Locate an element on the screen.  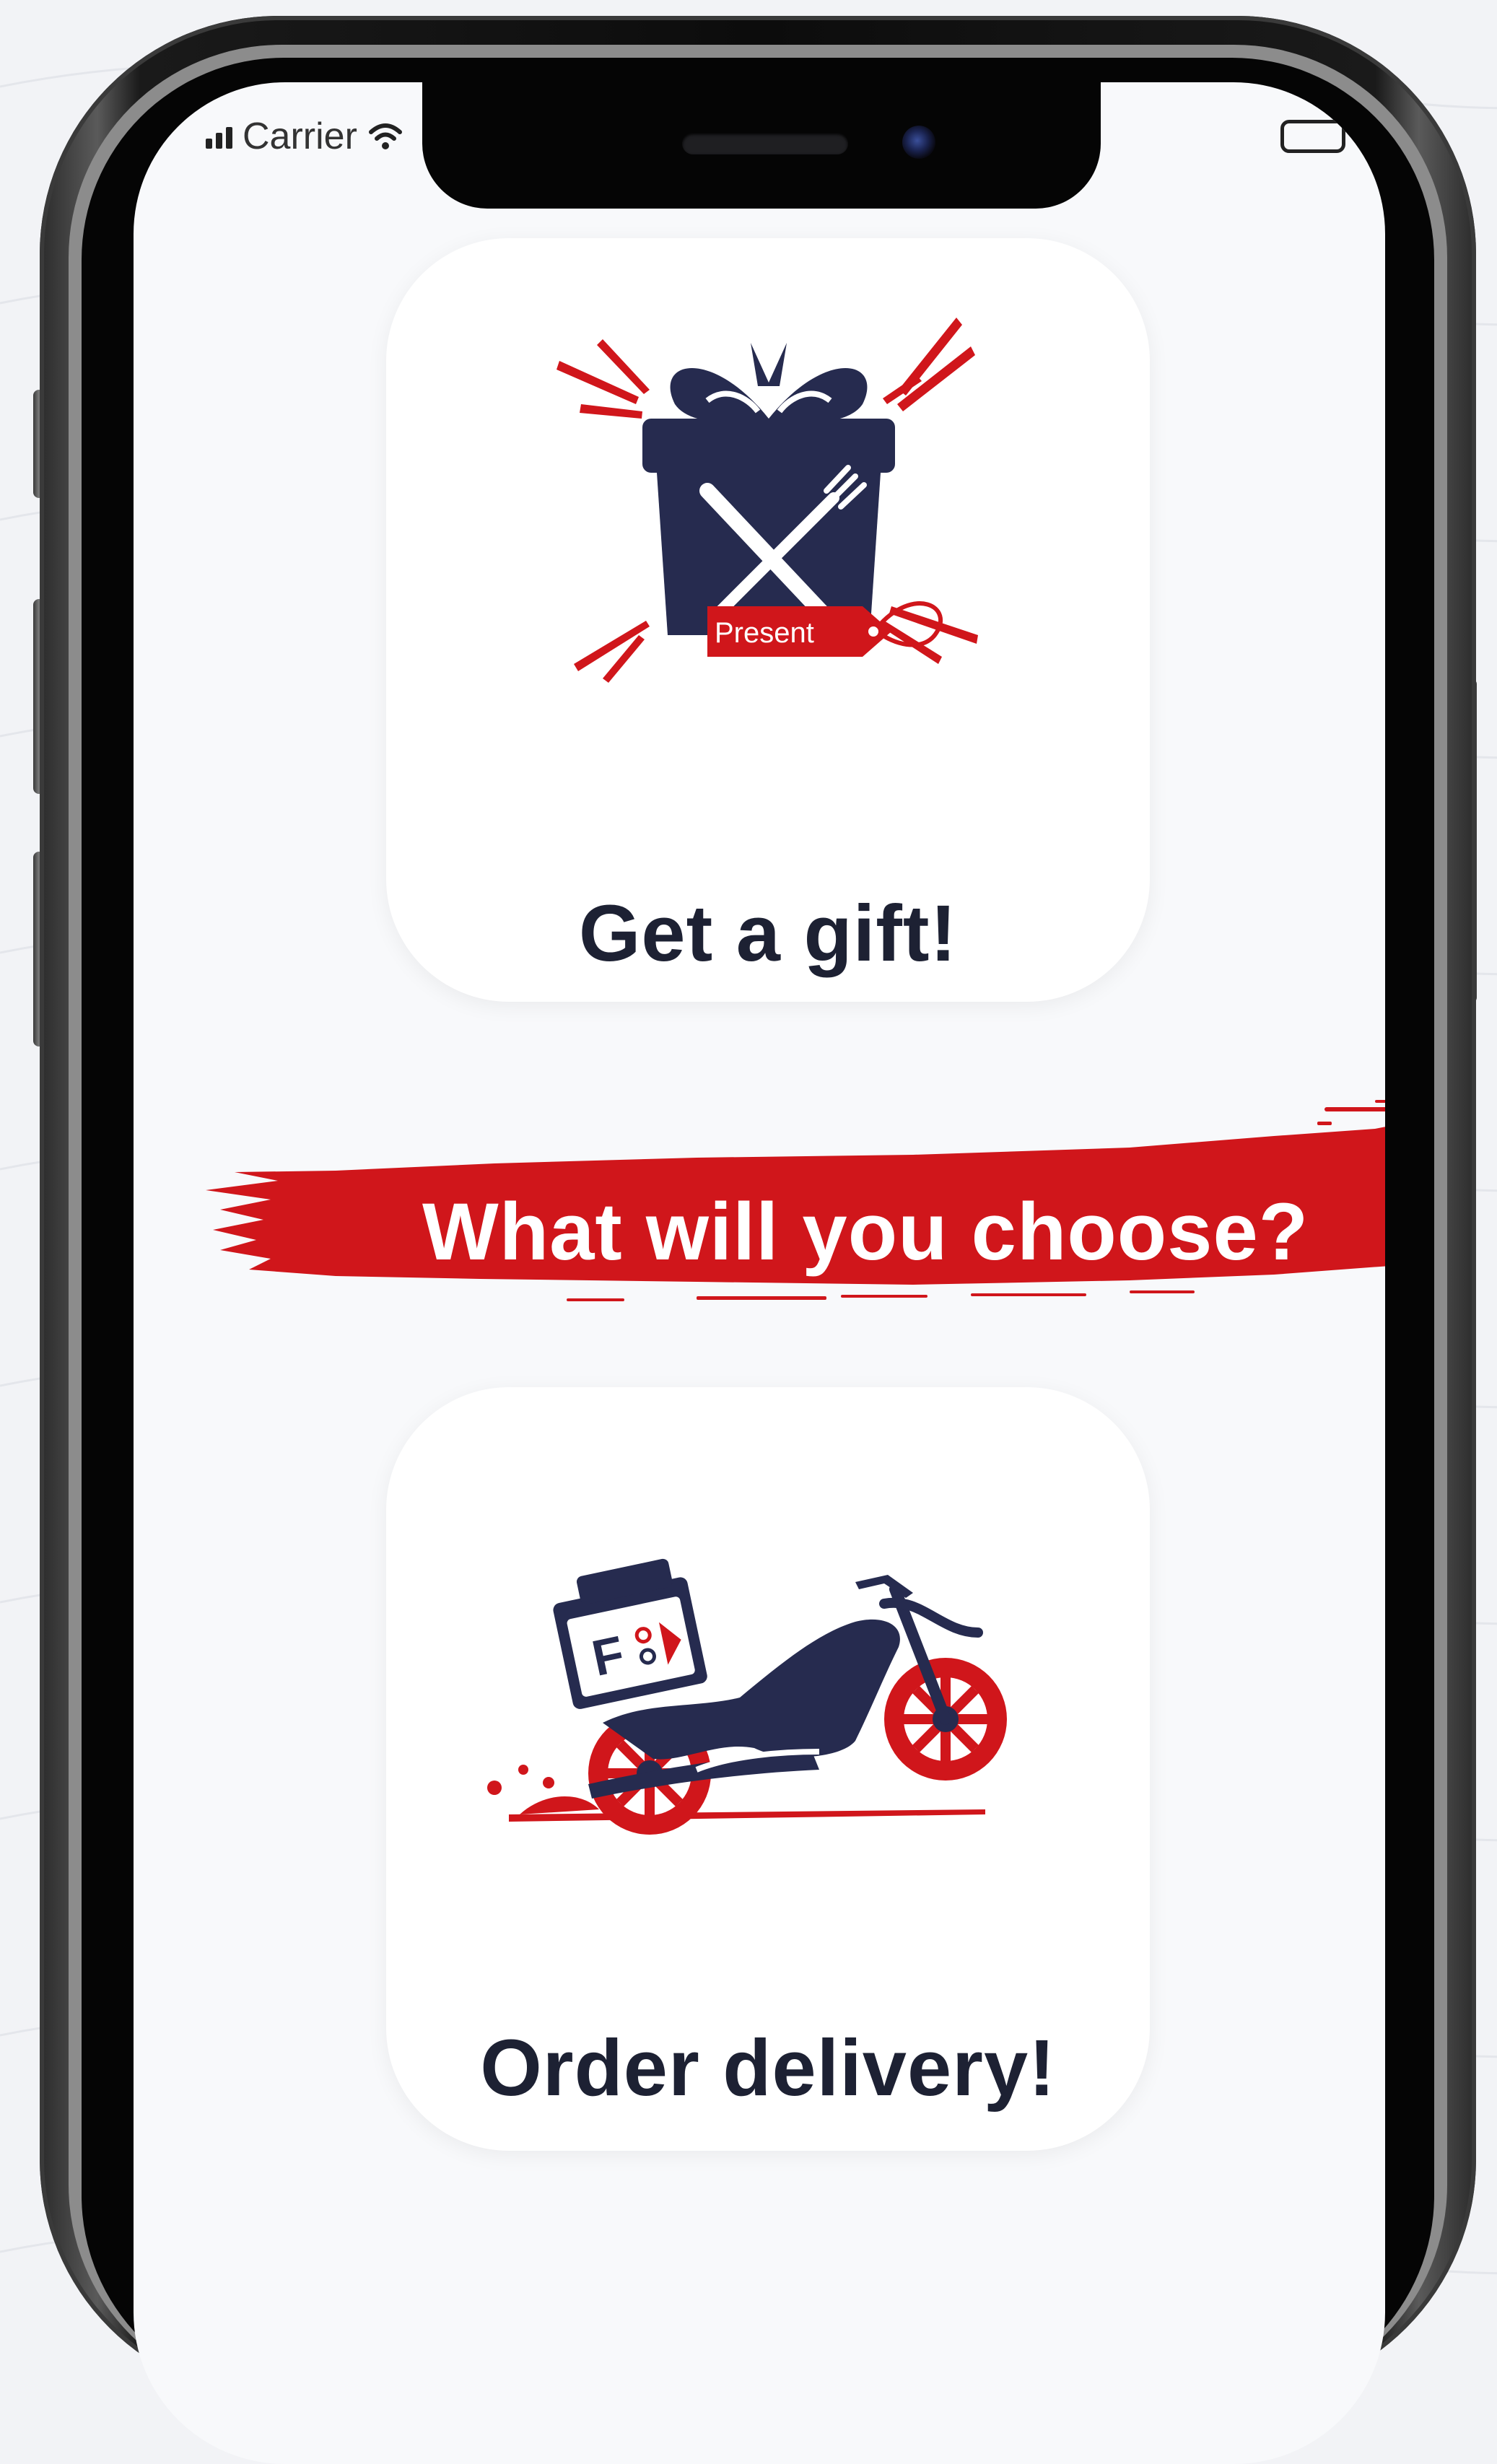
get-gift-label: Get a gift! is located at coordinates (768, 934).